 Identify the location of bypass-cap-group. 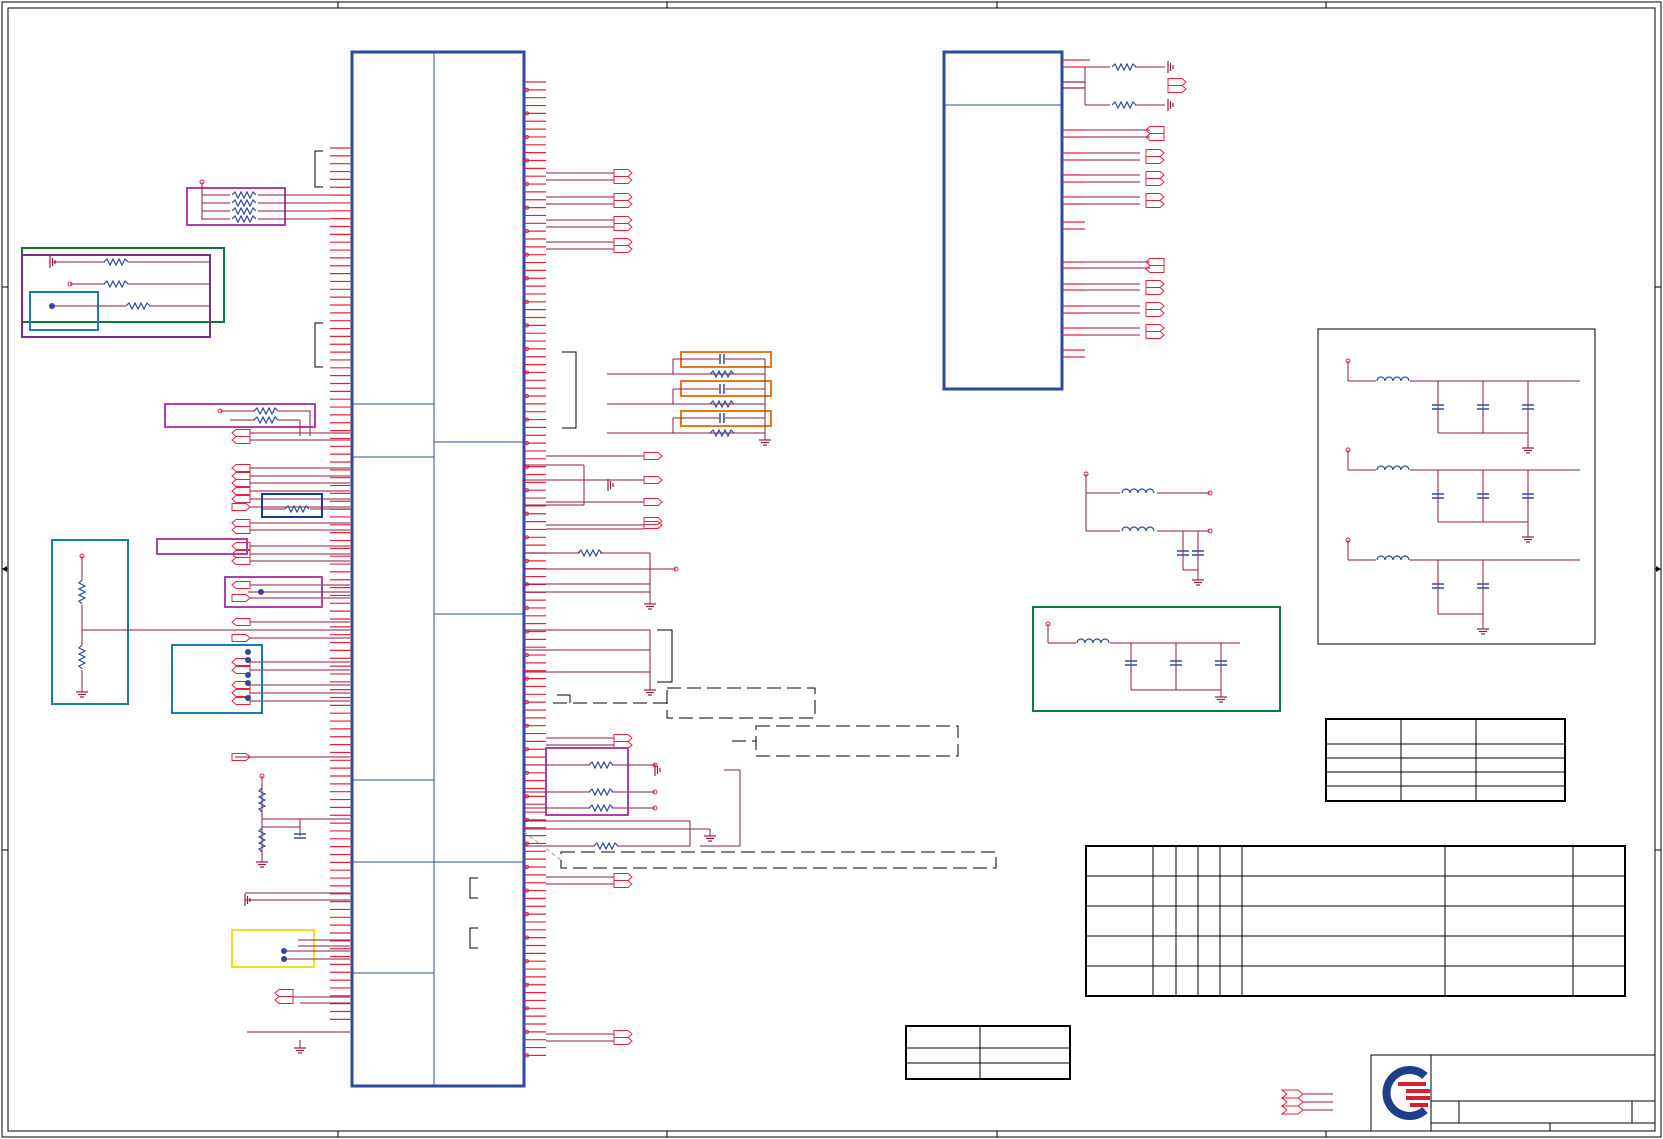
(689, 398).